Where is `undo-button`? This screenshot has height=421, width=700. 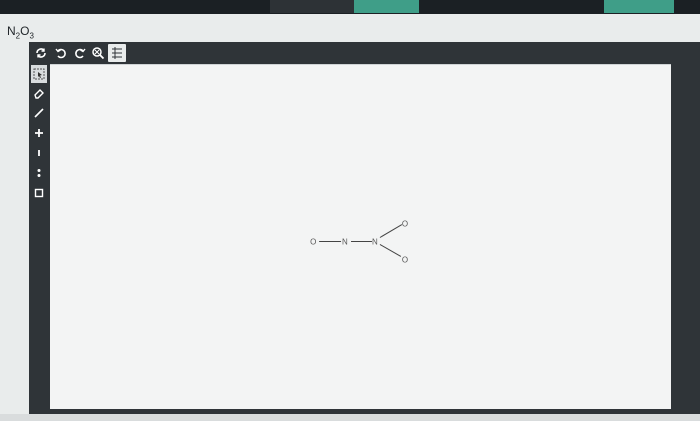
undo-button is located at coordinates (61, 53).